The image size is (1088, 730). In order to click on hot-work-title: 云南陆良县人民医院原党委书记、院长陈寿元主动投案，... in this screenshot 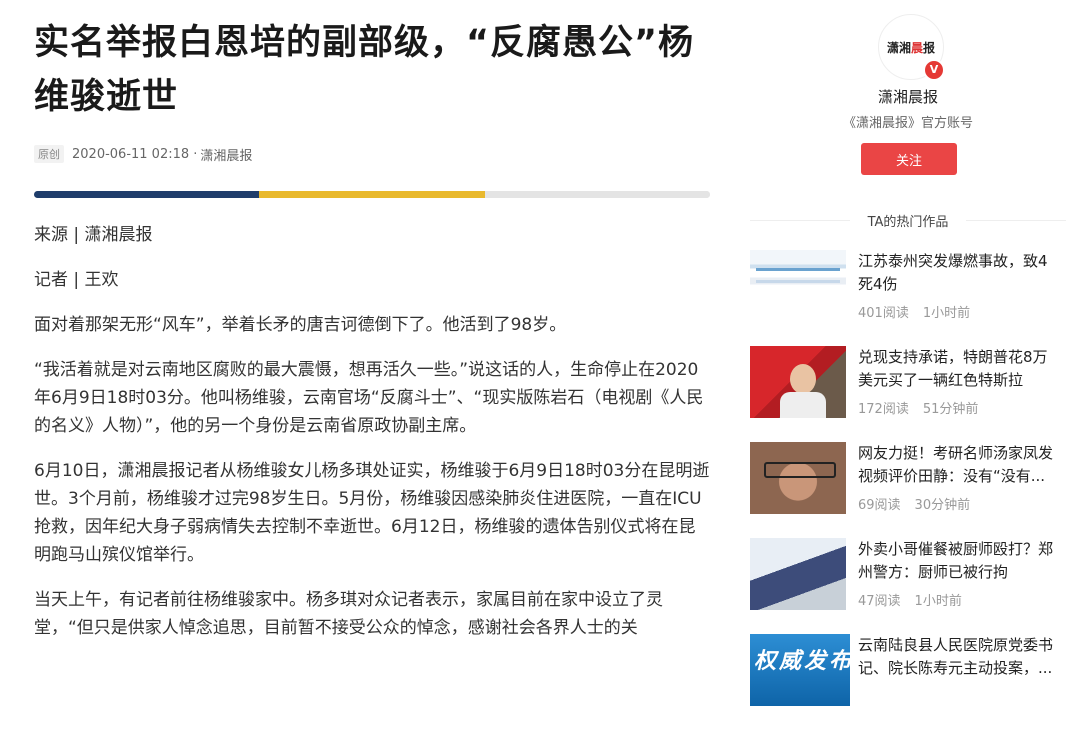, I will do `click(958, 657)`.